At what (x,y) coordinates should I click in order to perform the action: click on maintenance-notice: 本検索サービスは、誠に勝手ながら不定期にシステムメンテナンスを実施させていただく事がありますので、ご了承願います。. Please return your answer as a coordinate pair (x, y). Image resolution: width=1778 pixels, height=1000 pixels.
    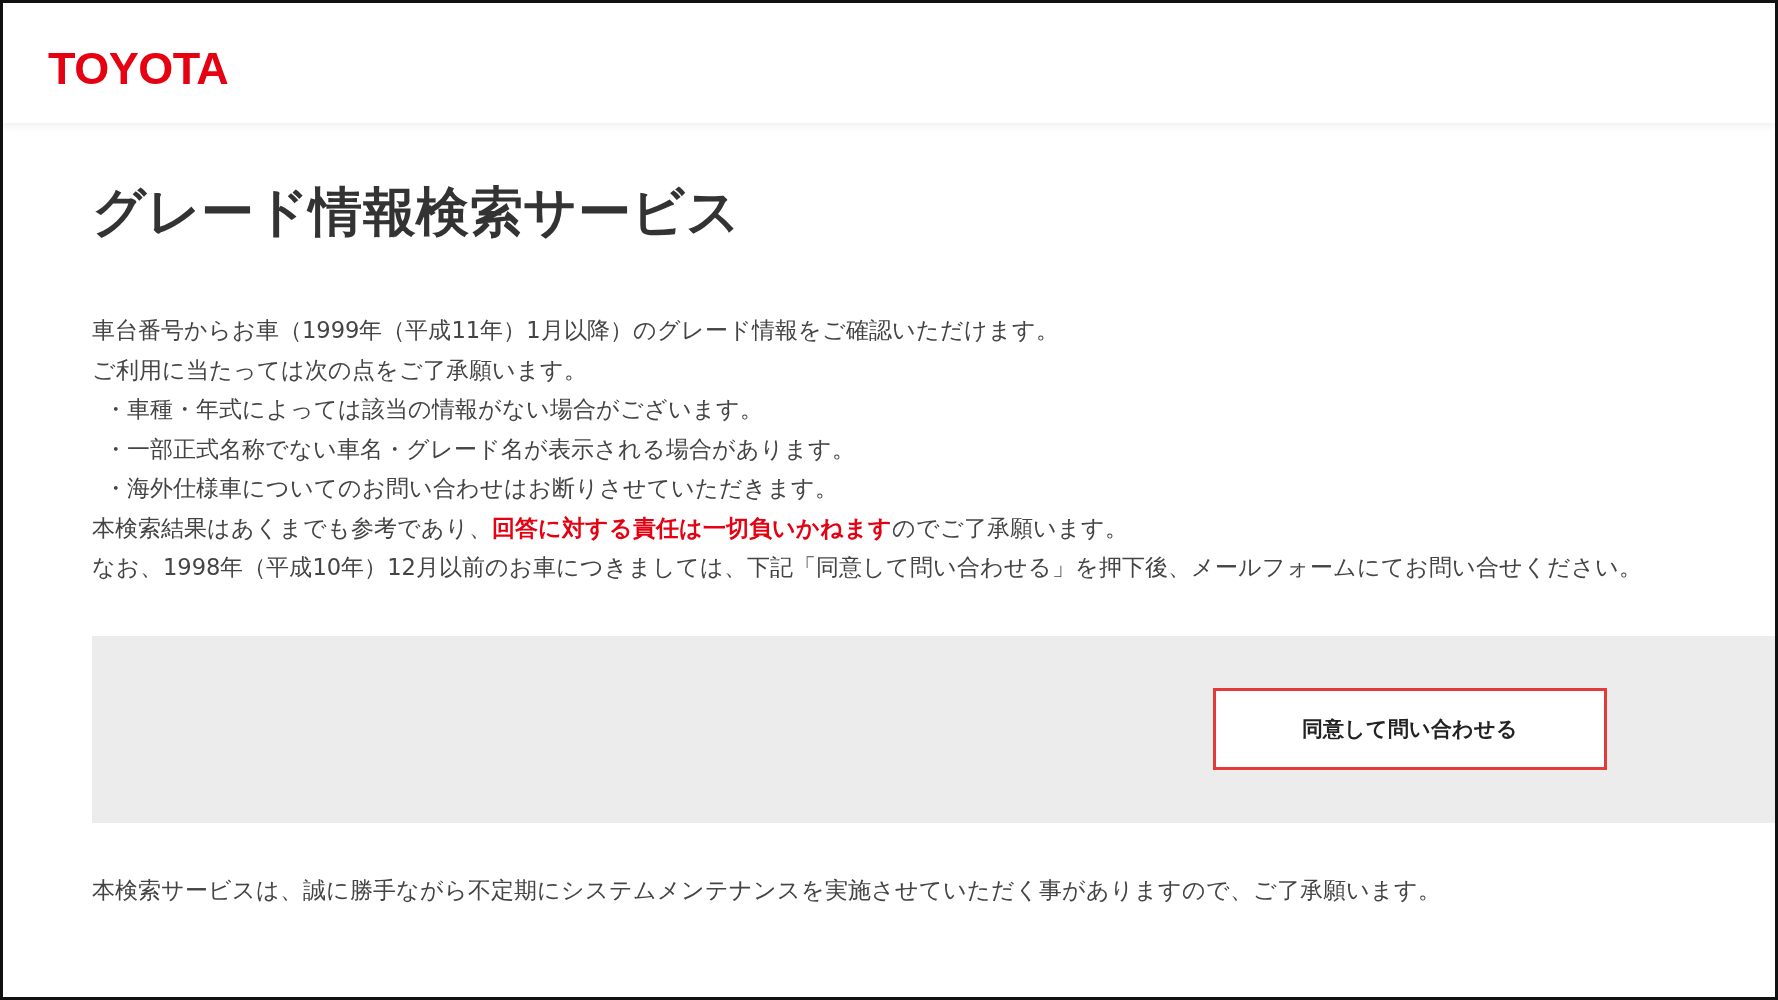
    Looking at the image, I should click on (767, 890).